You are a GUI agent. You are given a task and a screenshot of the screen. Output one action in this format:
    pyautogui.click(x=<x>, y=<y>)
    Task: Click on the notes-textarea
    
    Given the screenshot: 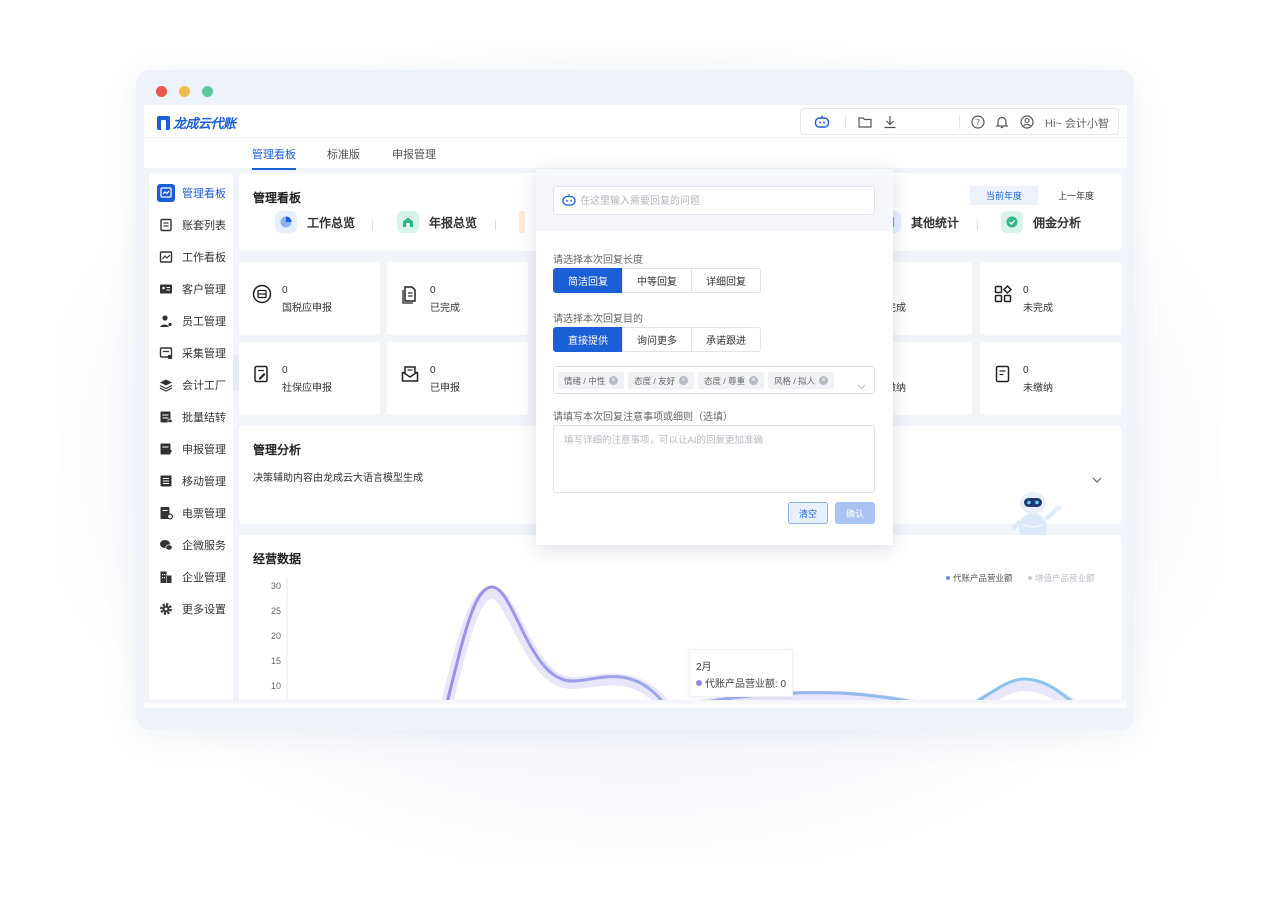 What is the action you would take?
    pyautogui.click(x=714, y=459)
    